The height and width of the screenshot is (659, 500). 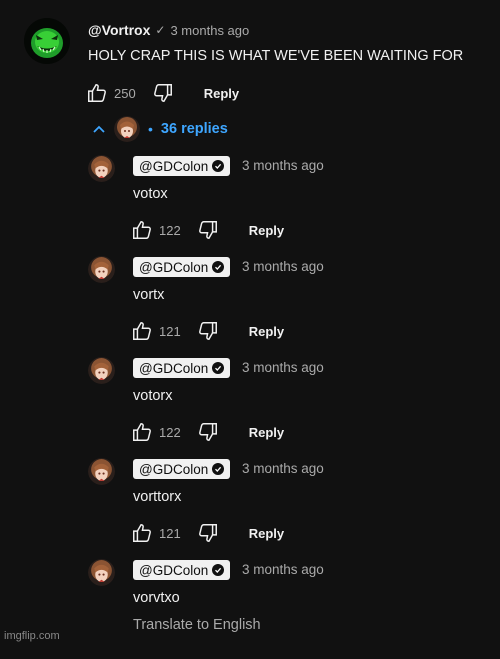 I want to click on commenter-handle: @Vortrox, so click(x=119, y=30).